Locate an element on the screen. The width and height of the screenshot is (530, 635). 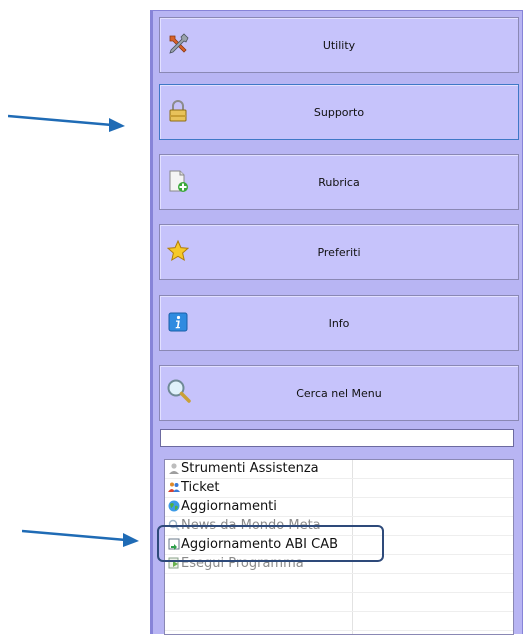
support-person-icon is located at coordinates (174, 468).